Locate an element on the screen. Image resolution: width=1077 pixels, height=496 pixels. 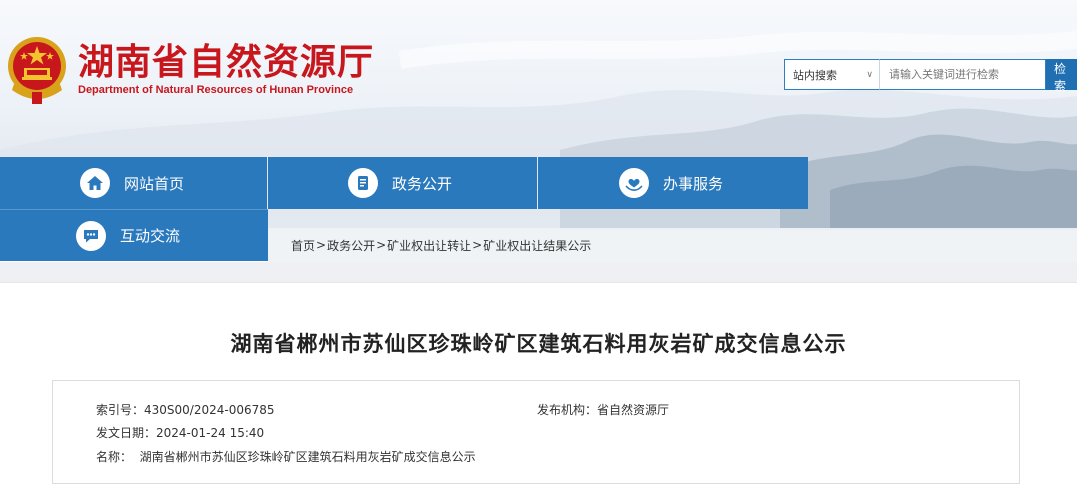
meta-name-value: 湖南省郴州市苏仙区珍珠岭矿区建筑石料用灰岩矿成交信息公示 is located at coordinates (307, 457).